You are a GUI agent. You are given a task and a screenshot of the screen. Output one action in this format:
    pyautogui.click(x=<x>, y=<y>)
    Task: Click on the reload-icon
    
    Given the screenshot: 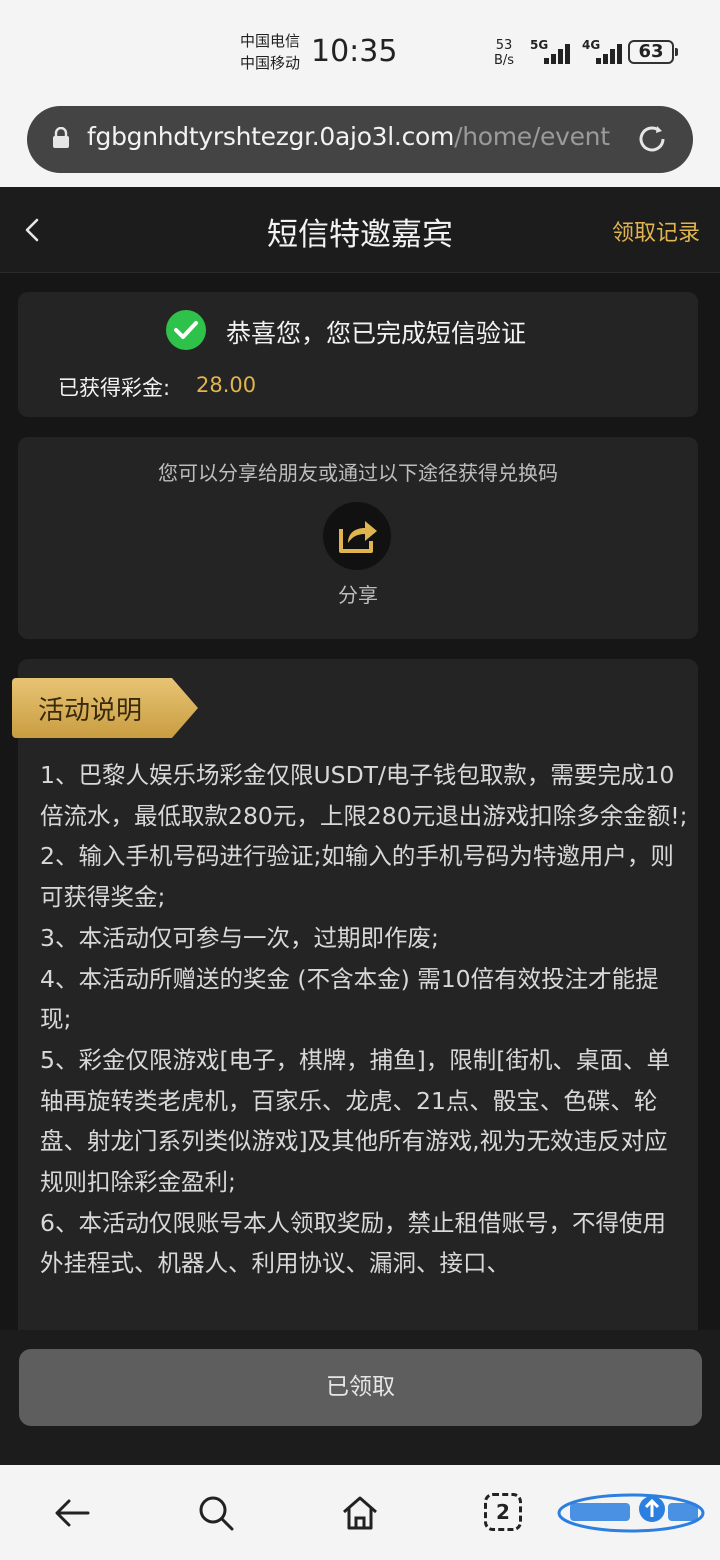 What is the action you would take?
    pyautogui.click(x=652, y=139)
    